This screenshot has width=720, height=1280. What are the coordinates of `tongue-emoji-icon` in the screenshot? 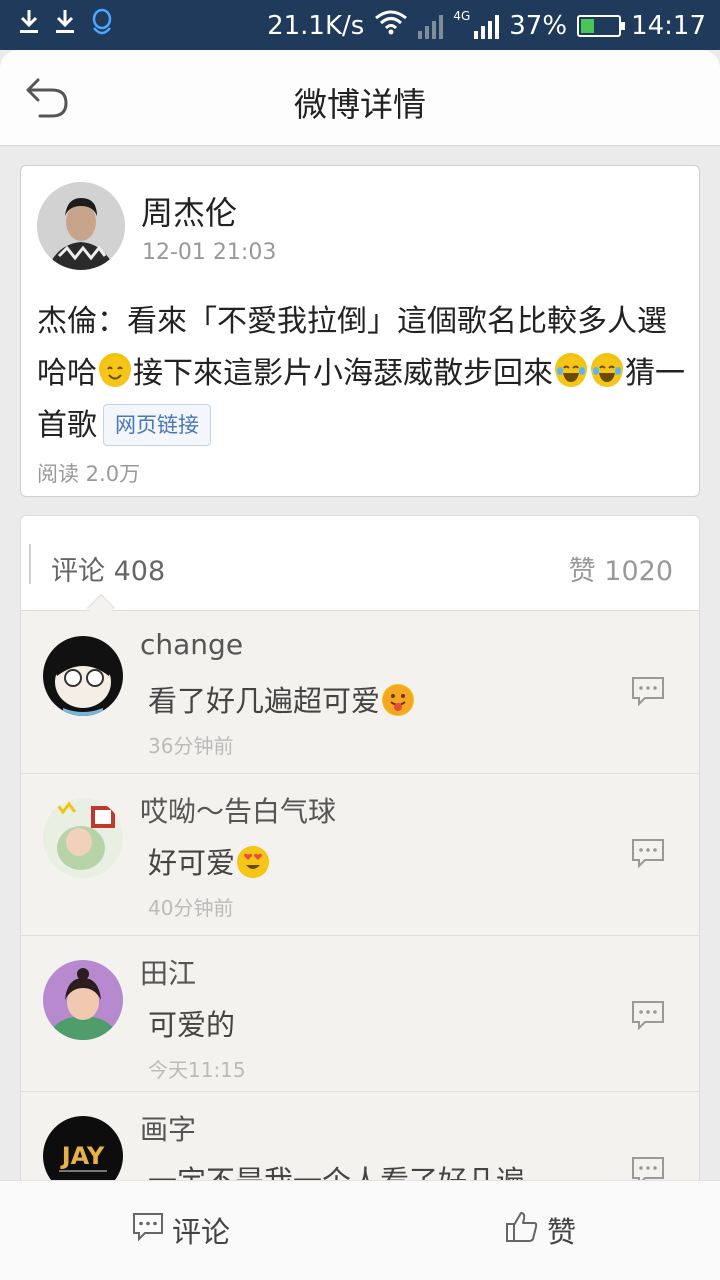 It's located at (398, 700).